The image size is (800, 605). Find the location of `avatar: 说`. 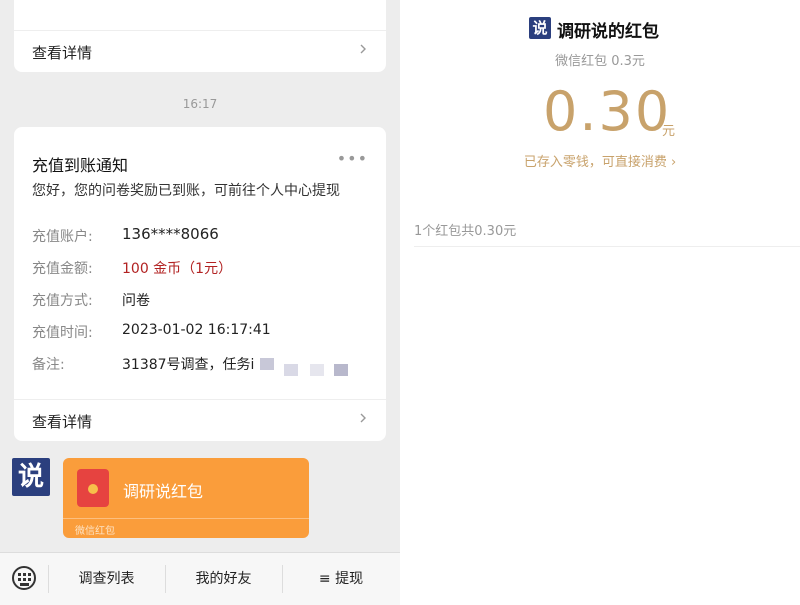

avatar: 说 is located at coordinates (31, 477).